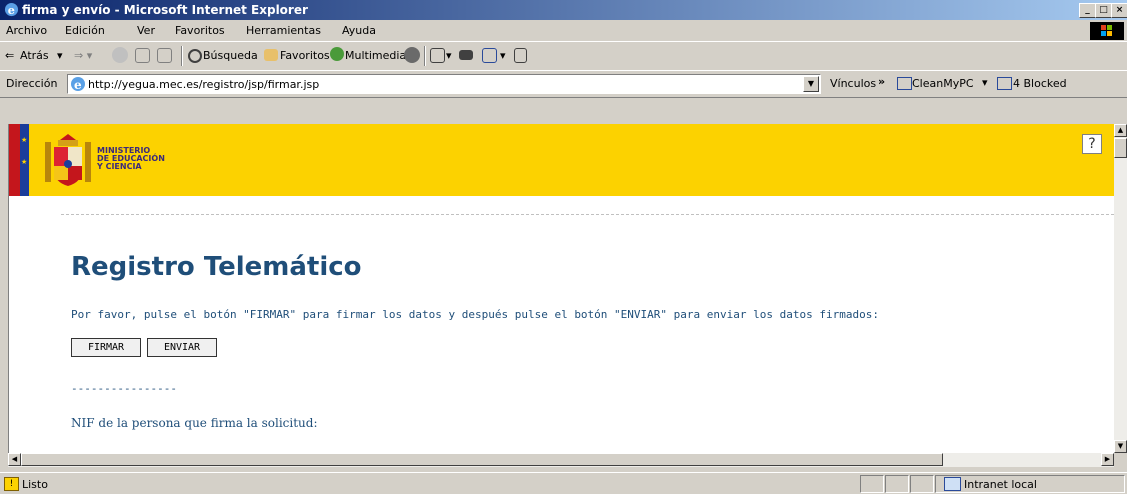  I want to click on page-icon: e, so click(78, 84).